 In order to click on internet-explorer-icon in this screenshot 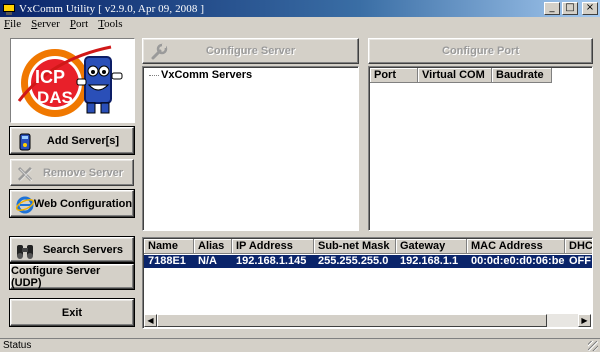, I will do `click(25, 205)`.